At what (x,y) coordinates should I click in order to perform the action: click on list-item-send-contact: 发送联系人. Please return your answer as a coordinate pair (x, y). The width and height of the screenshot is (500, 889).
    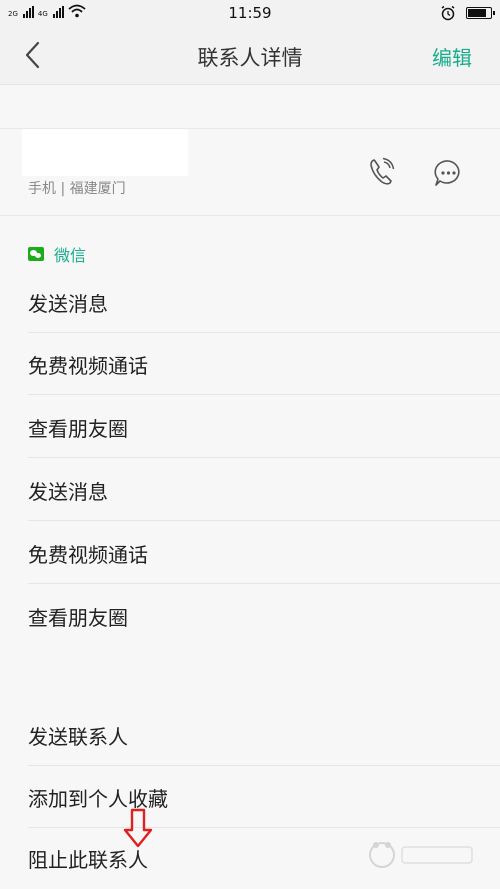
    Looking at the image, I should click on (264, 735).